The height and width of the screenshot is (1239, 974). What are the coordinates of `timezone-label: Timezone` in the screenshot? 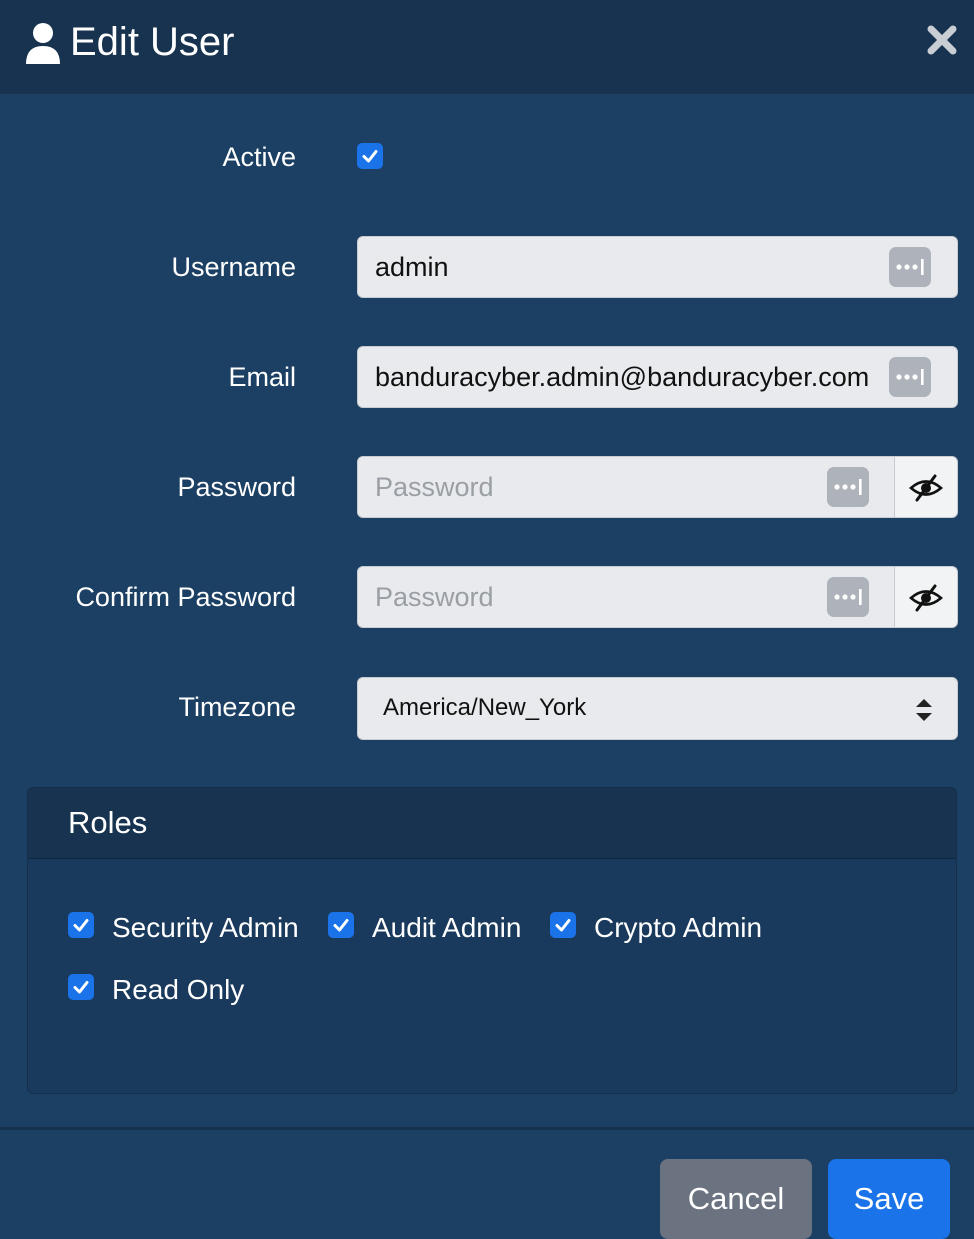 It's located at (237, 707).